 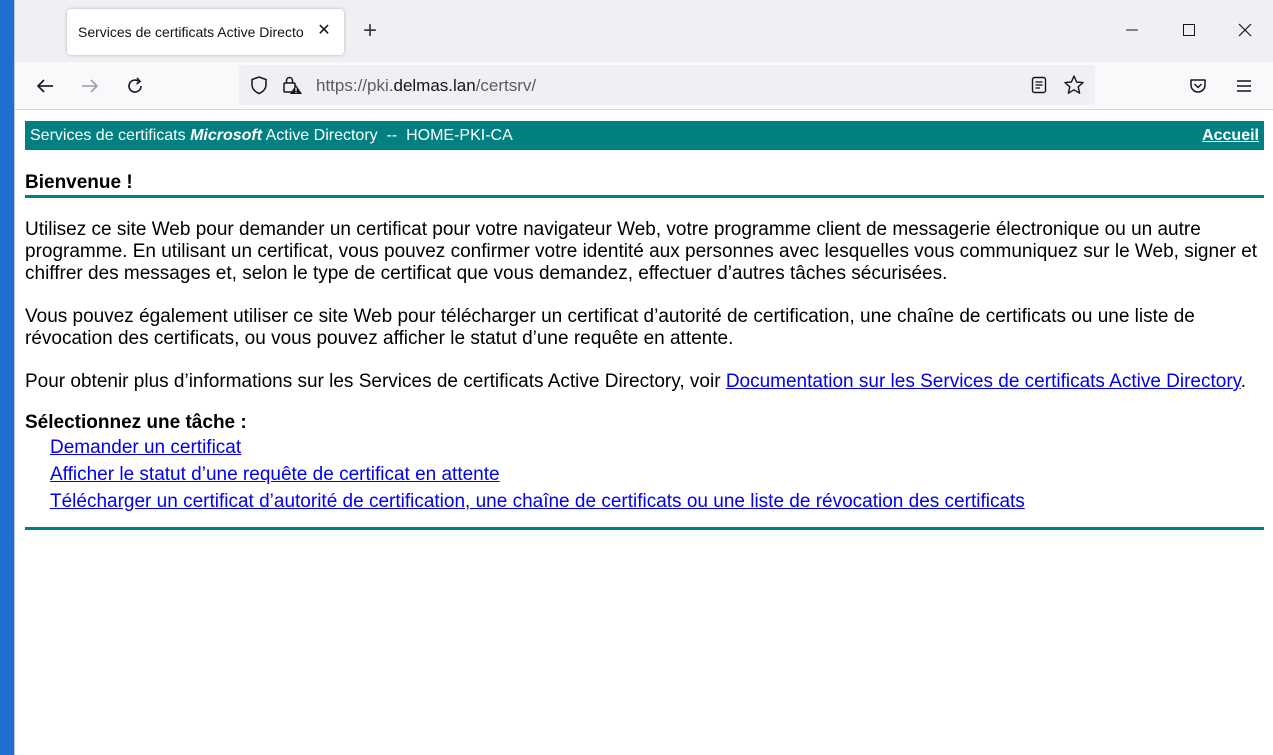 I want to click on close-window-icon, so click(x=1245, y=30).